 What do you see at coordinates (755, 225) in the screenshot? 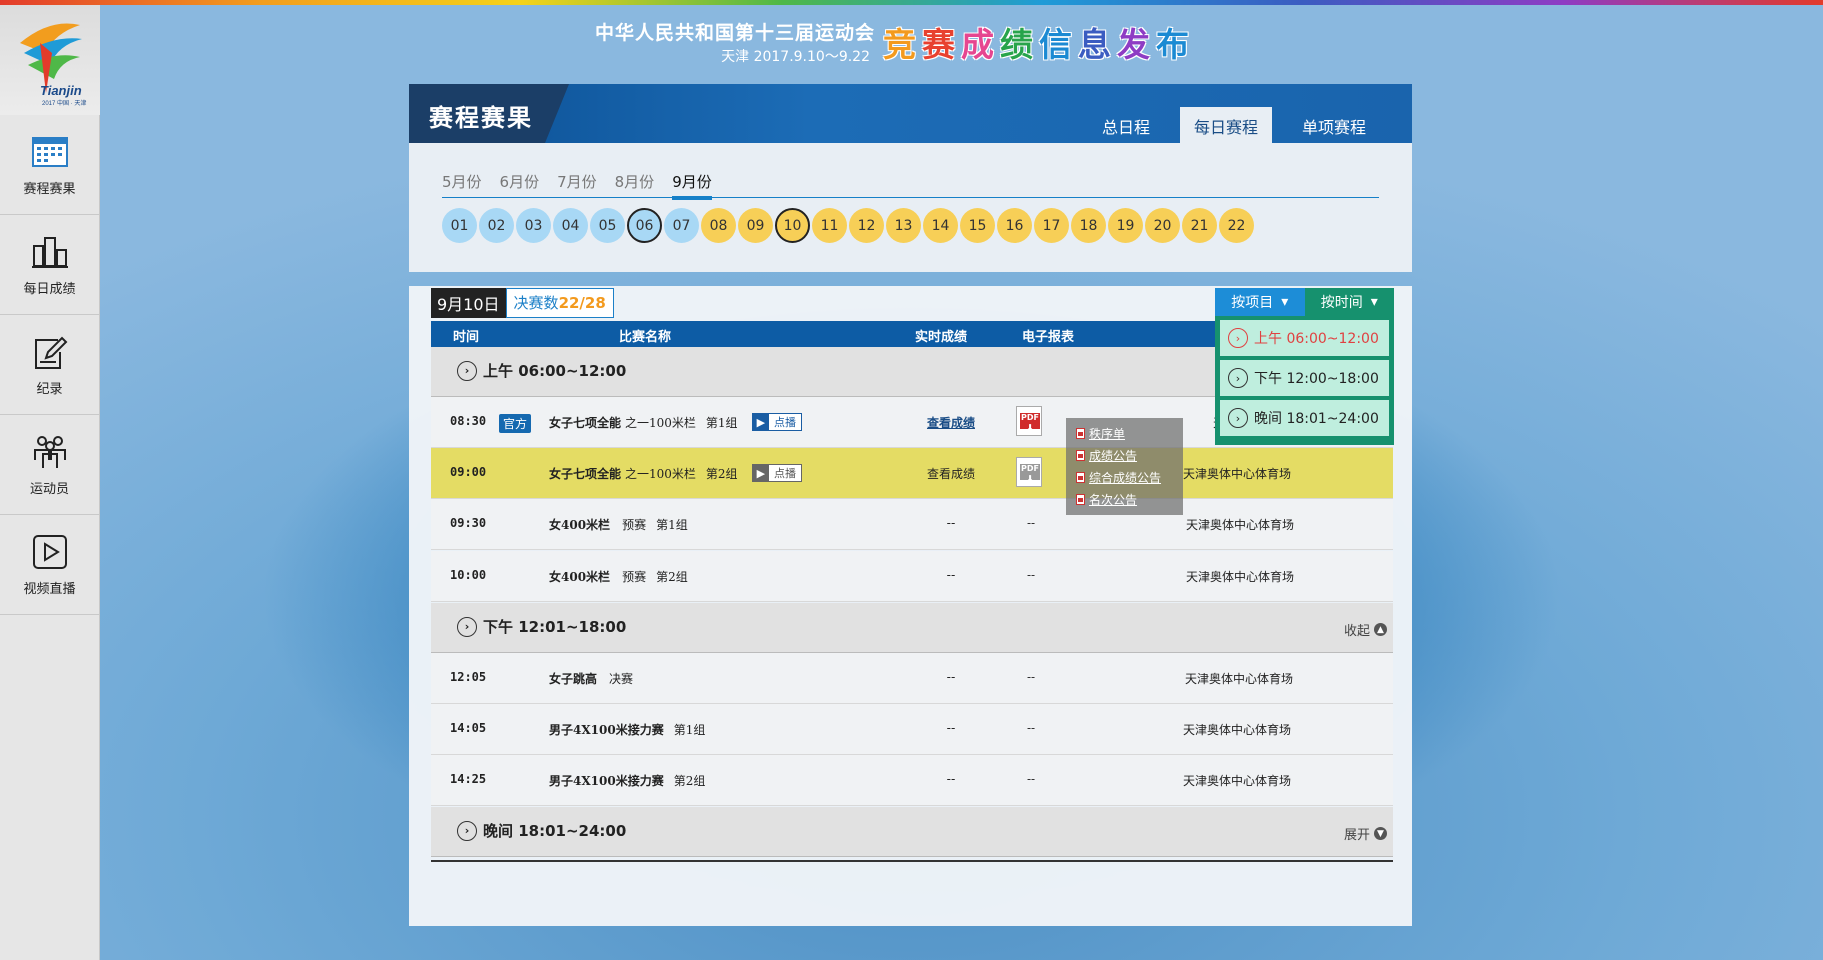
I see `day-09: 09` at bounding box center [755, 225].